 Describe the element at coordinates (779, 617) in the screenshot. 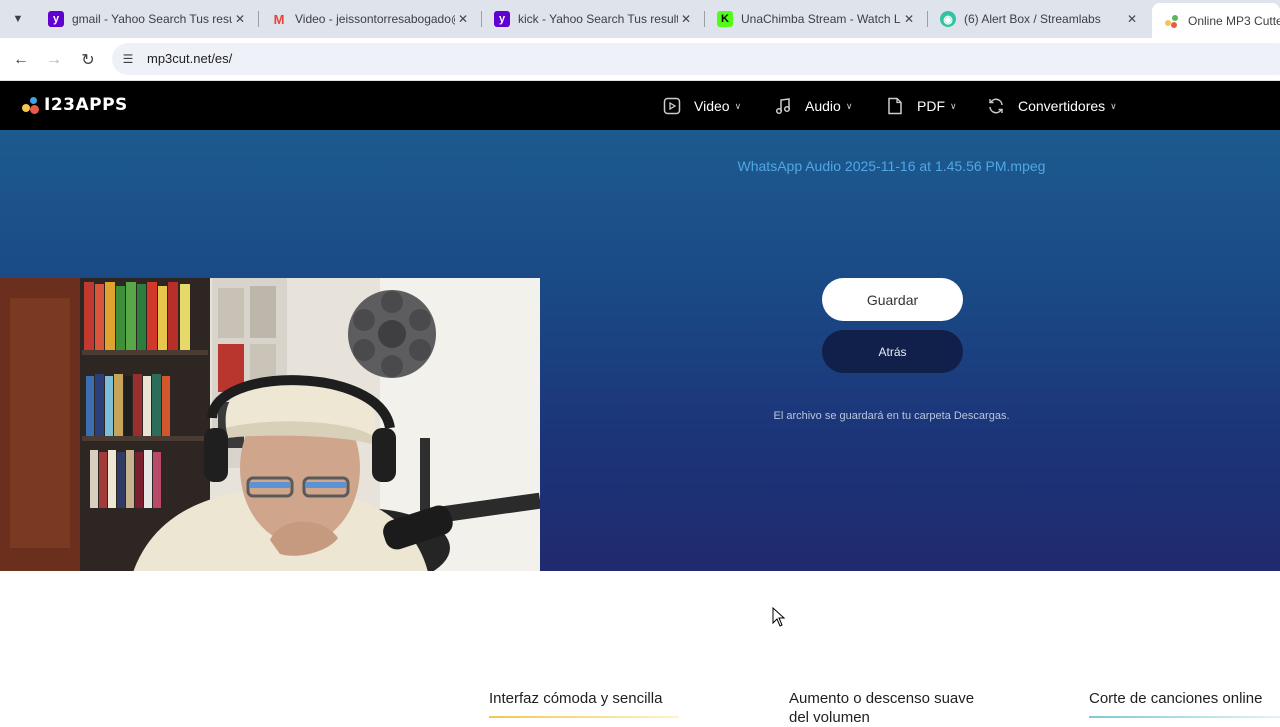

I see `mouse-cursor-icon` at that location.